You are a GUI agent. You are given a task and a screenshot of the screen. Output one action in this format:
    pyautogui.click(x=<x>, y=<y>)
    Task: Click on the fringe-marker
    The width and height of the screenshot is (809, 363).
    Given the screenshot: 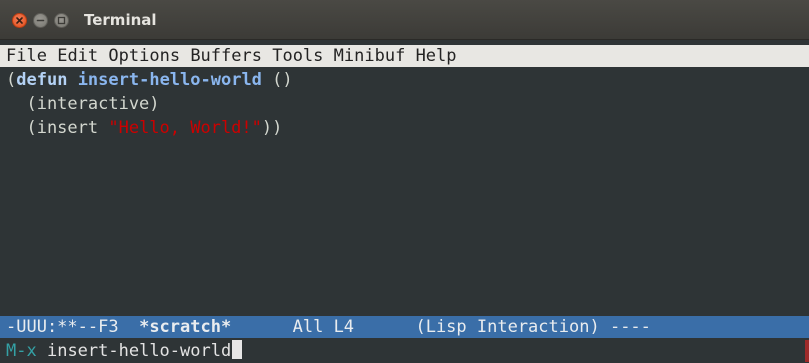 What is the action you would take?
    pyautogui.click(x=807, y=351)
    